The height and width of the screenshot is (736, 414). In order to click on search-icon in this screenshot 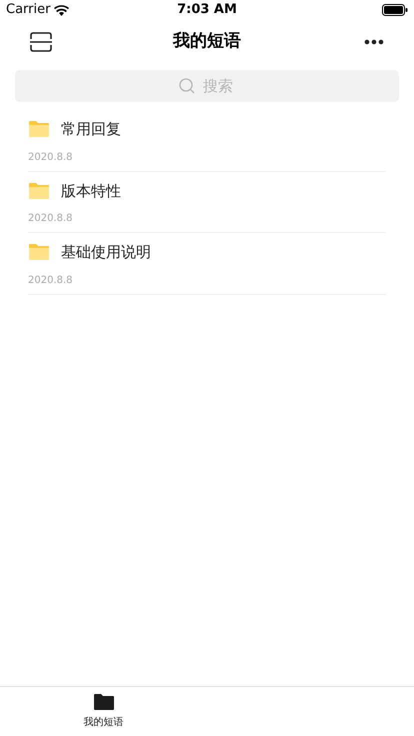, I will do `click(187, 86)`.